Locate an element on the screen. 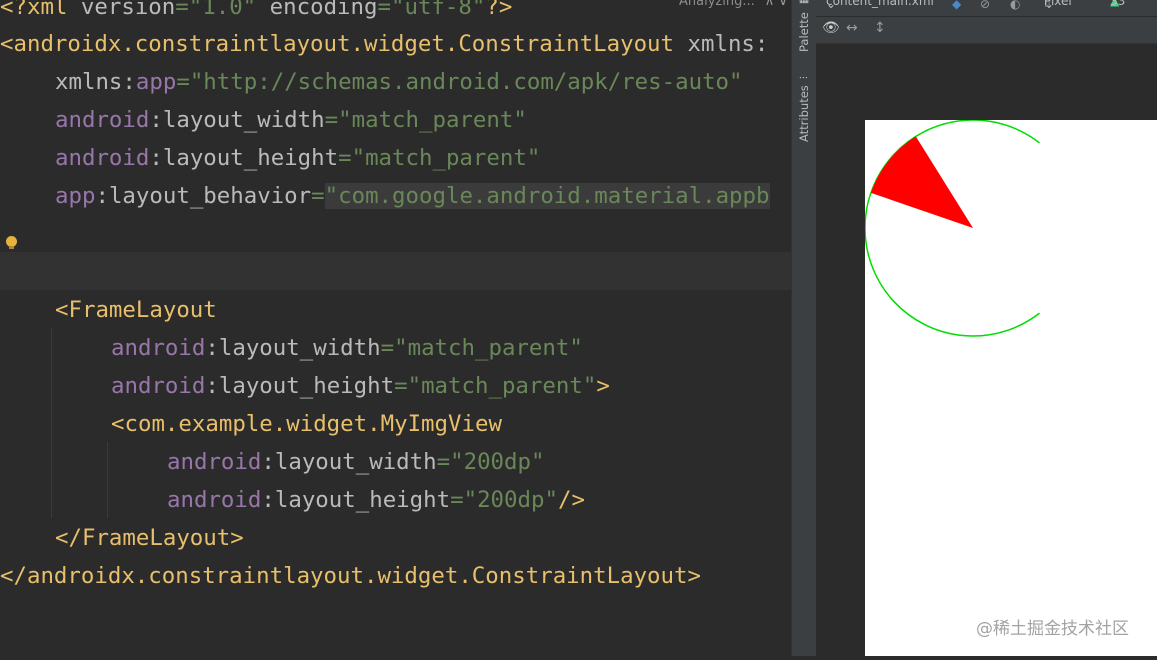  palette-icon: ▦ is located at coordinates (804, 3).